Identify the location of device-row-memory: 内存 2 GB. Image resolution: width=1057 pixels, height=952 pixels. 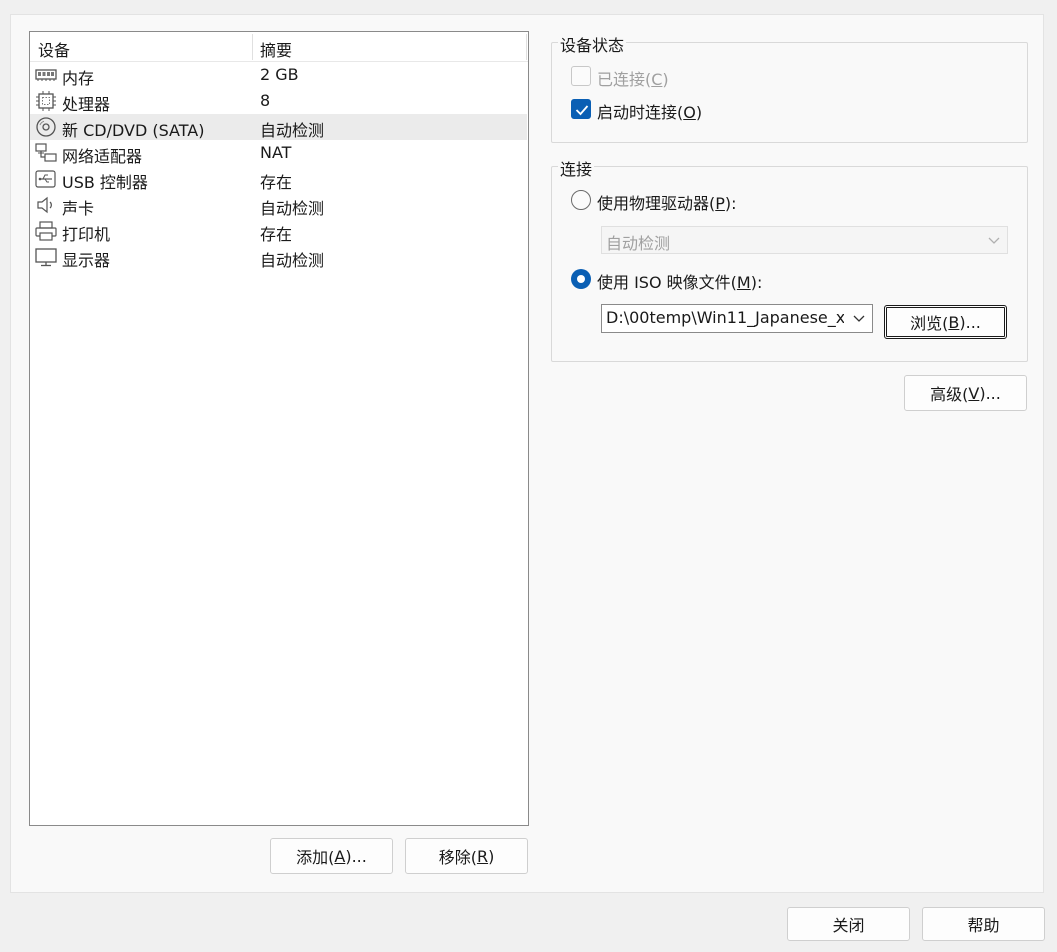
(278, 75).